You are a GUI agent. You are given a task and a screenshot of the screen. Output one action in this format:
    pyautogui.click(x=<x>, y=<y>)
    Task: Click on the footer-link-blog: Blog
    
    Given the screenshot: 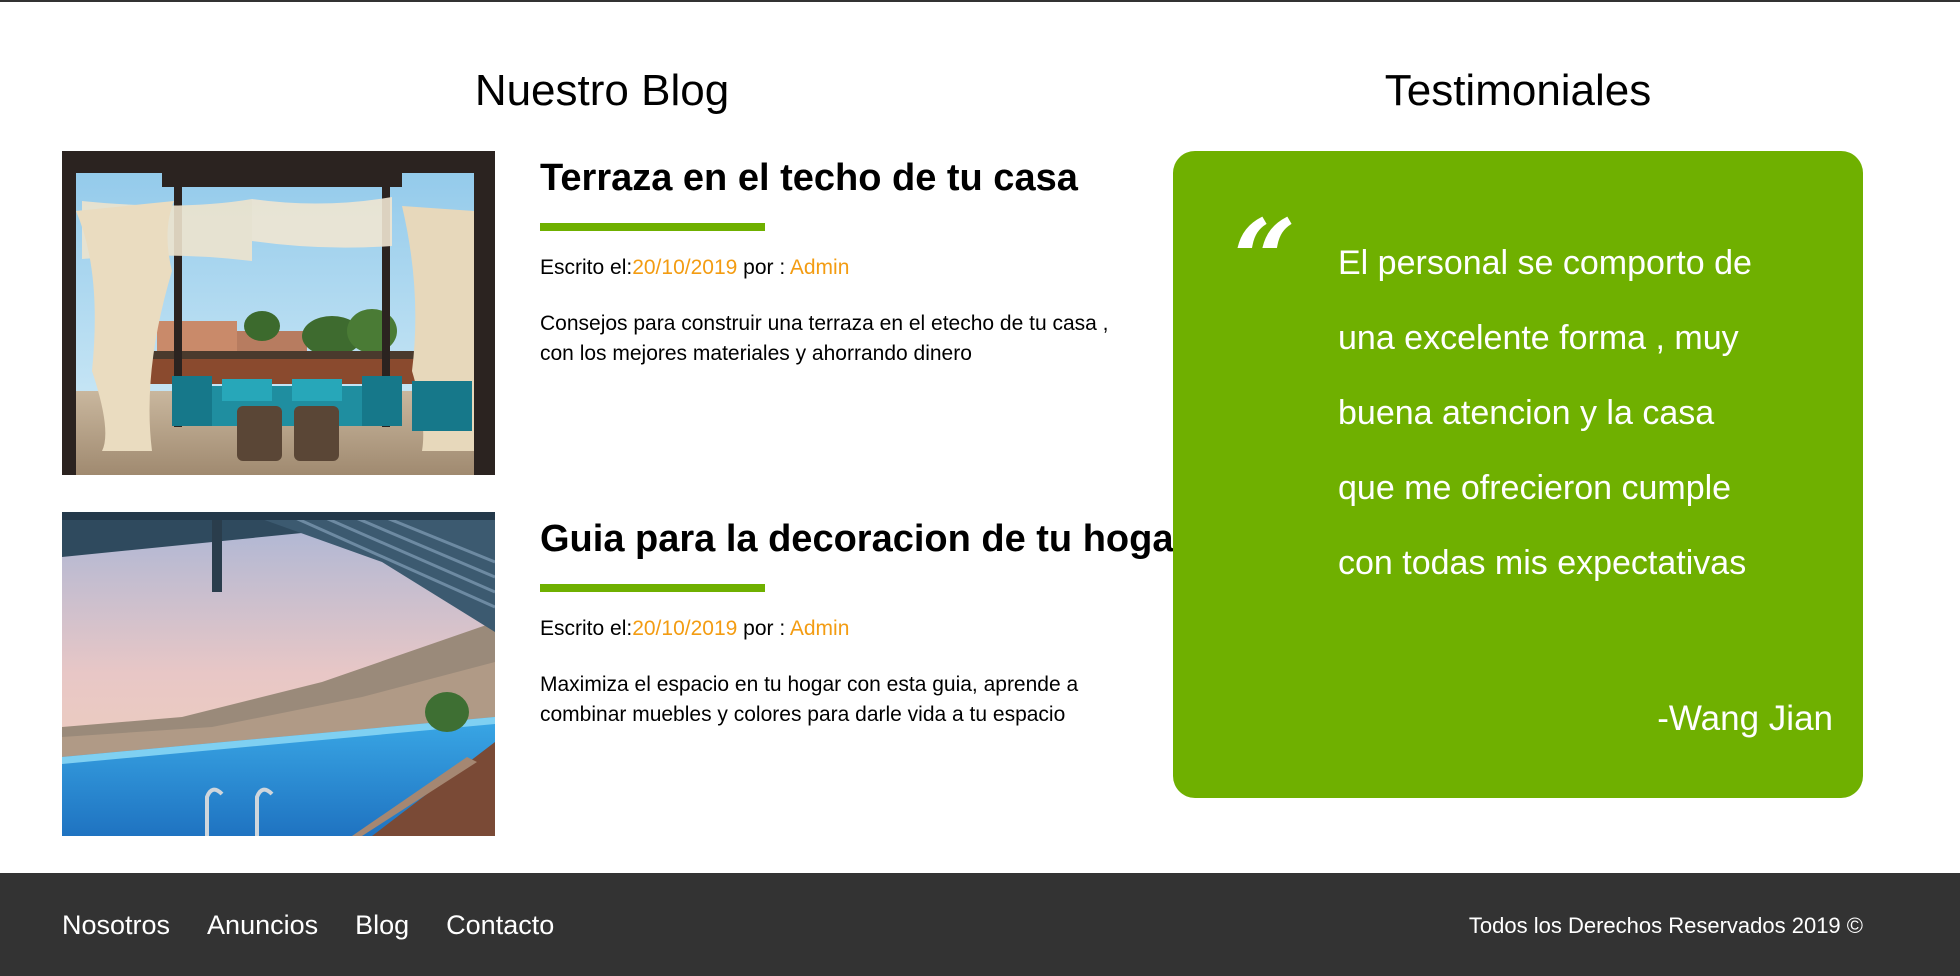 What is the action you would take?
    pyautogui.click(x=382, y=925)
    